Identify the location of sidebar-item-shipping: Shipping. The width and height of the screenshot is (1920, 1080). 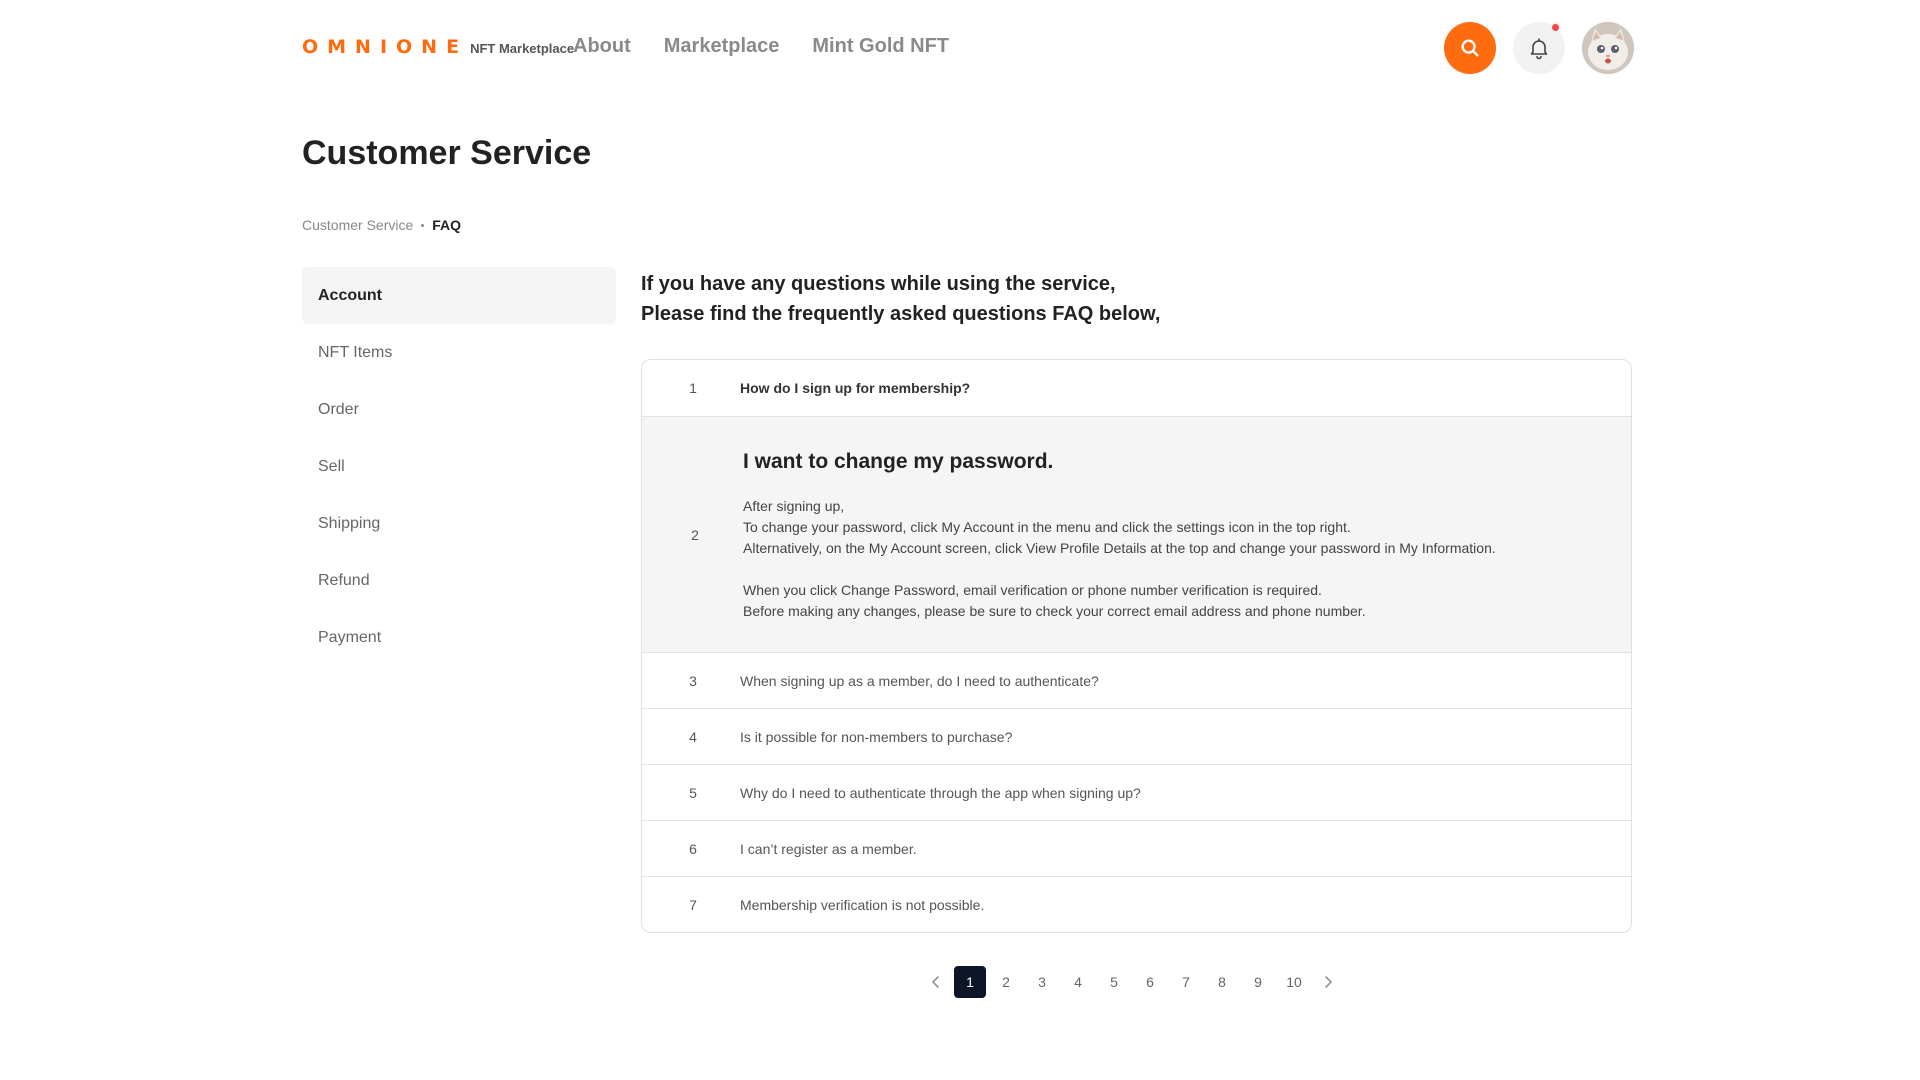
(459, 523).